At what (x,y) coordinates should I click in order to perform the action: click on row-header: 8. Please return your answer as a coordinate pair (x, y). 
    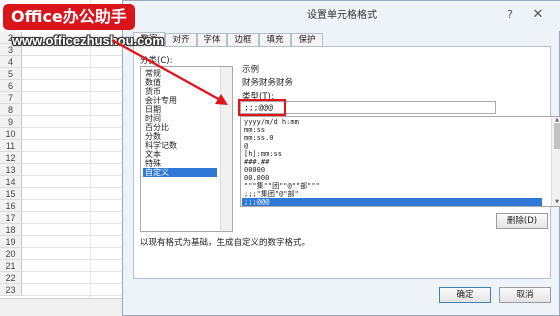
    Looking at the image, I should click on (11, 110).